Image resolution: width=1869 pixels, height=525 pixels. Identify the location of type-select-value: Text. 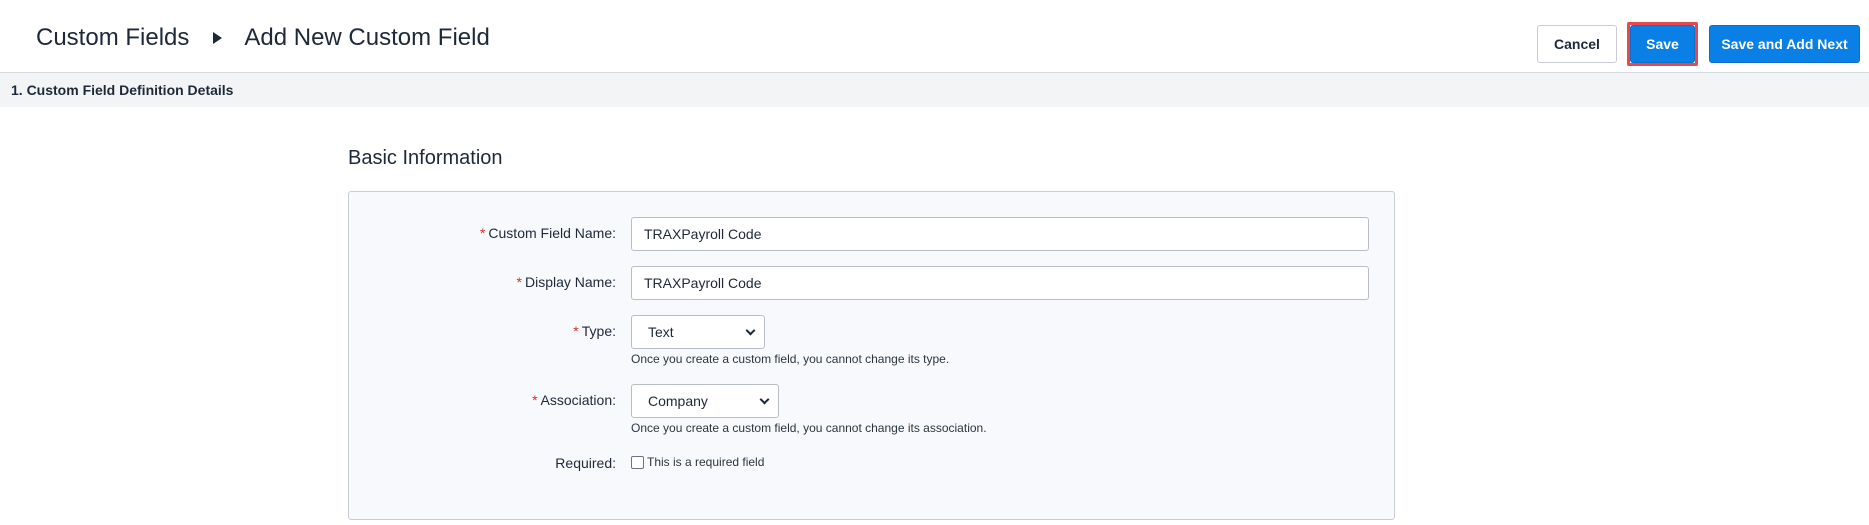
(661, 332).